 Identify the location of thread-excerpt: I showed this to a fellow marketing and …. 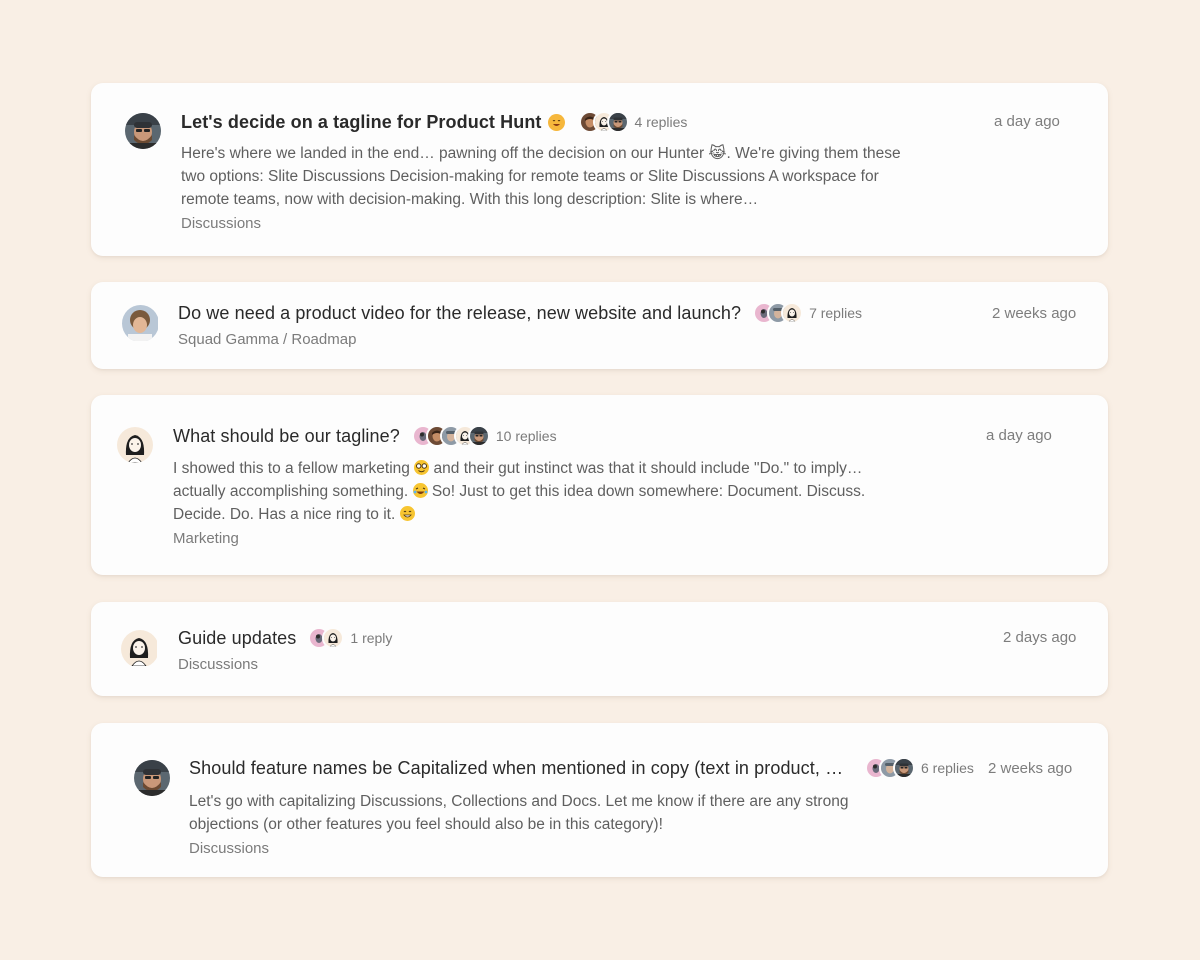
(519, 491).